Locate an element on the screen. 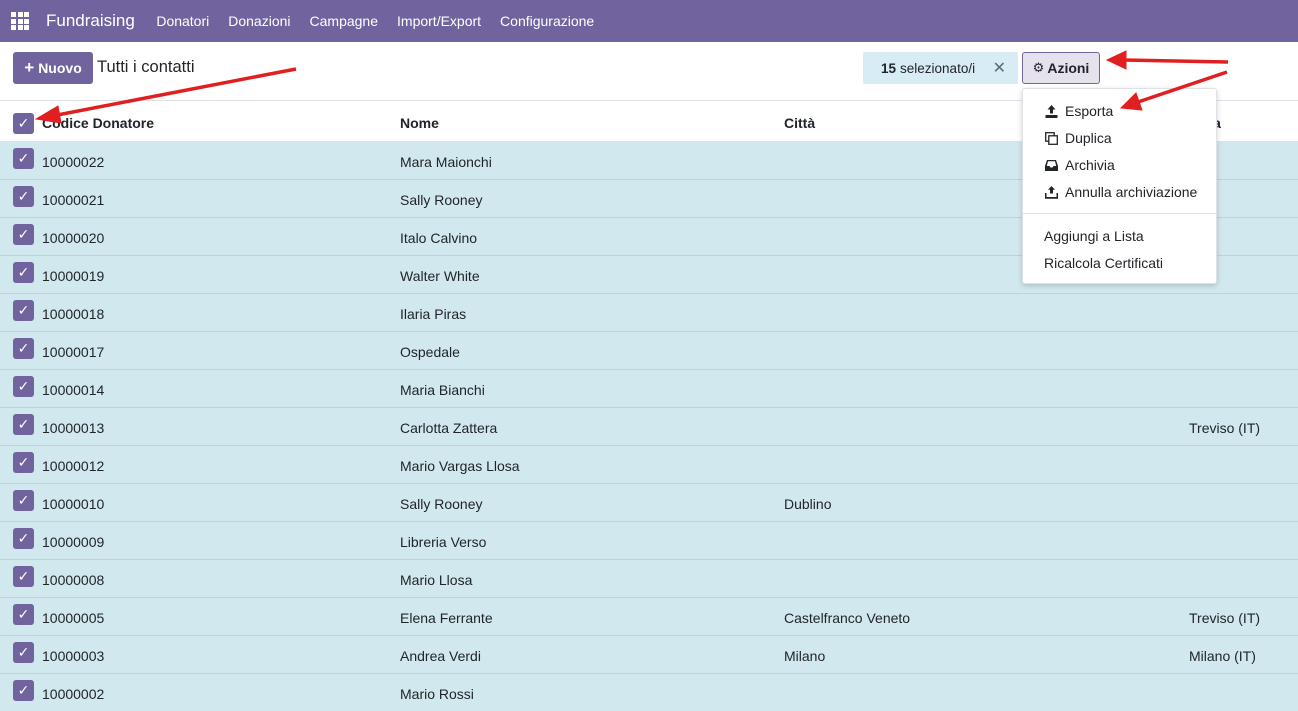 This screenshot has width=1298, height=711. nav-item-import-export: Import/Export is located at coordinates (439, 21).